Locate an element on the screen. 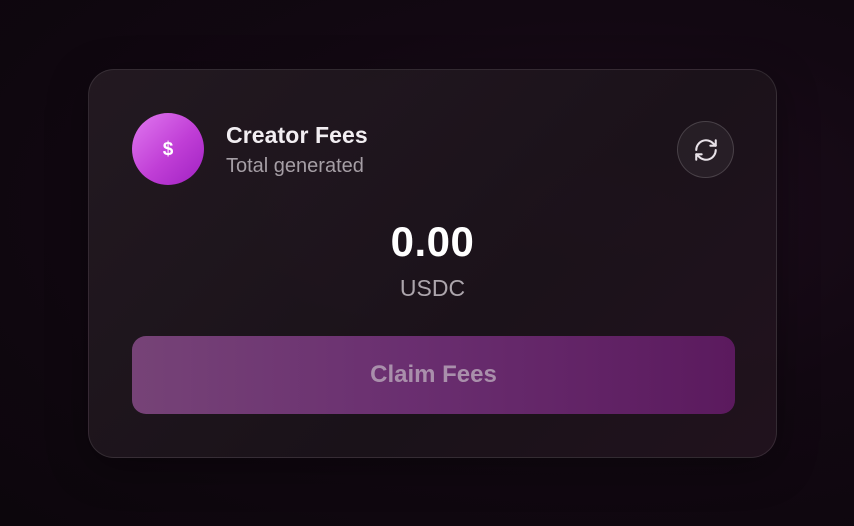 The width and height of the screenshot is (854, 526). fee-amount: 0.00 is located at coordinates (432, 241).